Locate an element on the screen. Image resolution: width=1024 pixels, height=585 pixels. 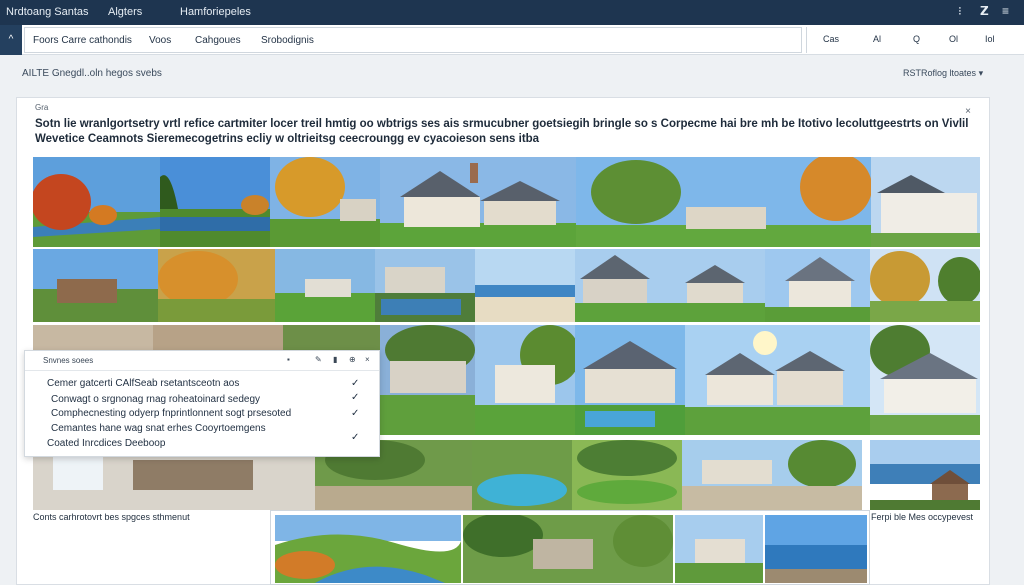
sort-dropdown: RSTRoflog ltoates ▾ is located at coordinates (943, 73).